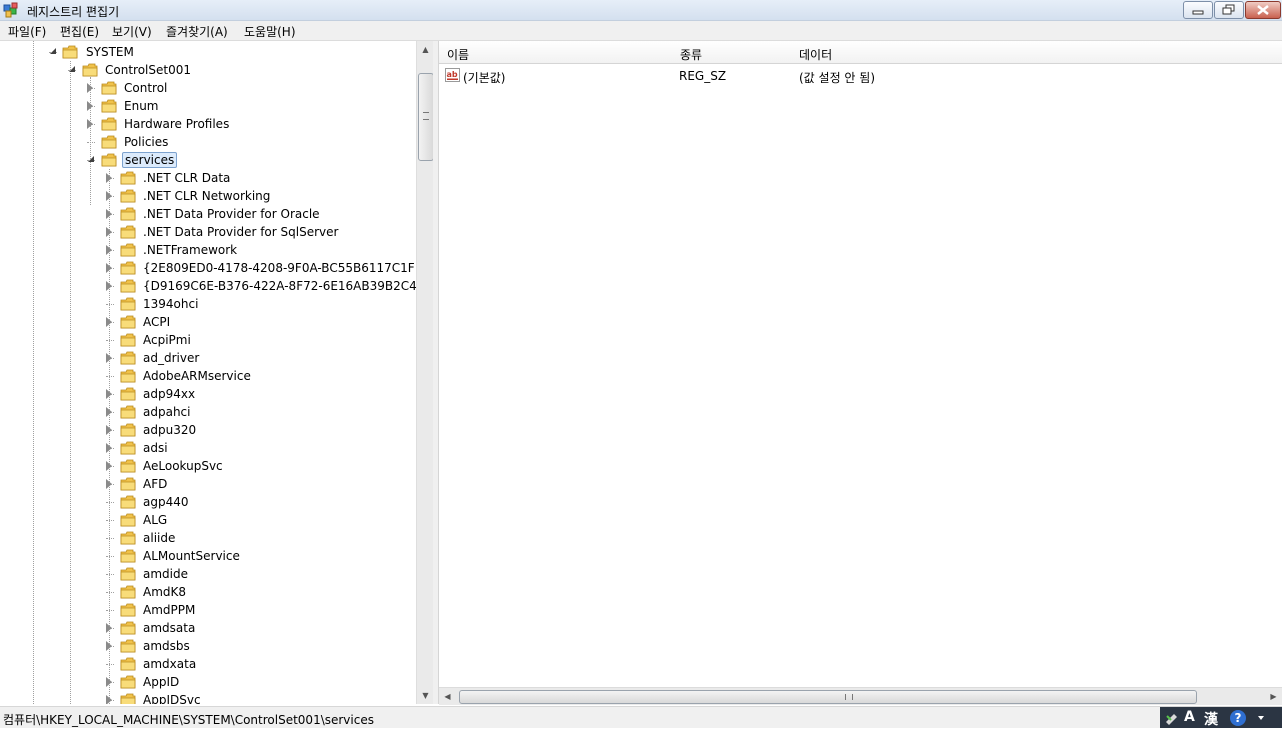 The width and height of the screenshot is (1282, 729). Describe the element at coordinates (1198, 10) in the screenshot. I see `minimize-button` at that location.